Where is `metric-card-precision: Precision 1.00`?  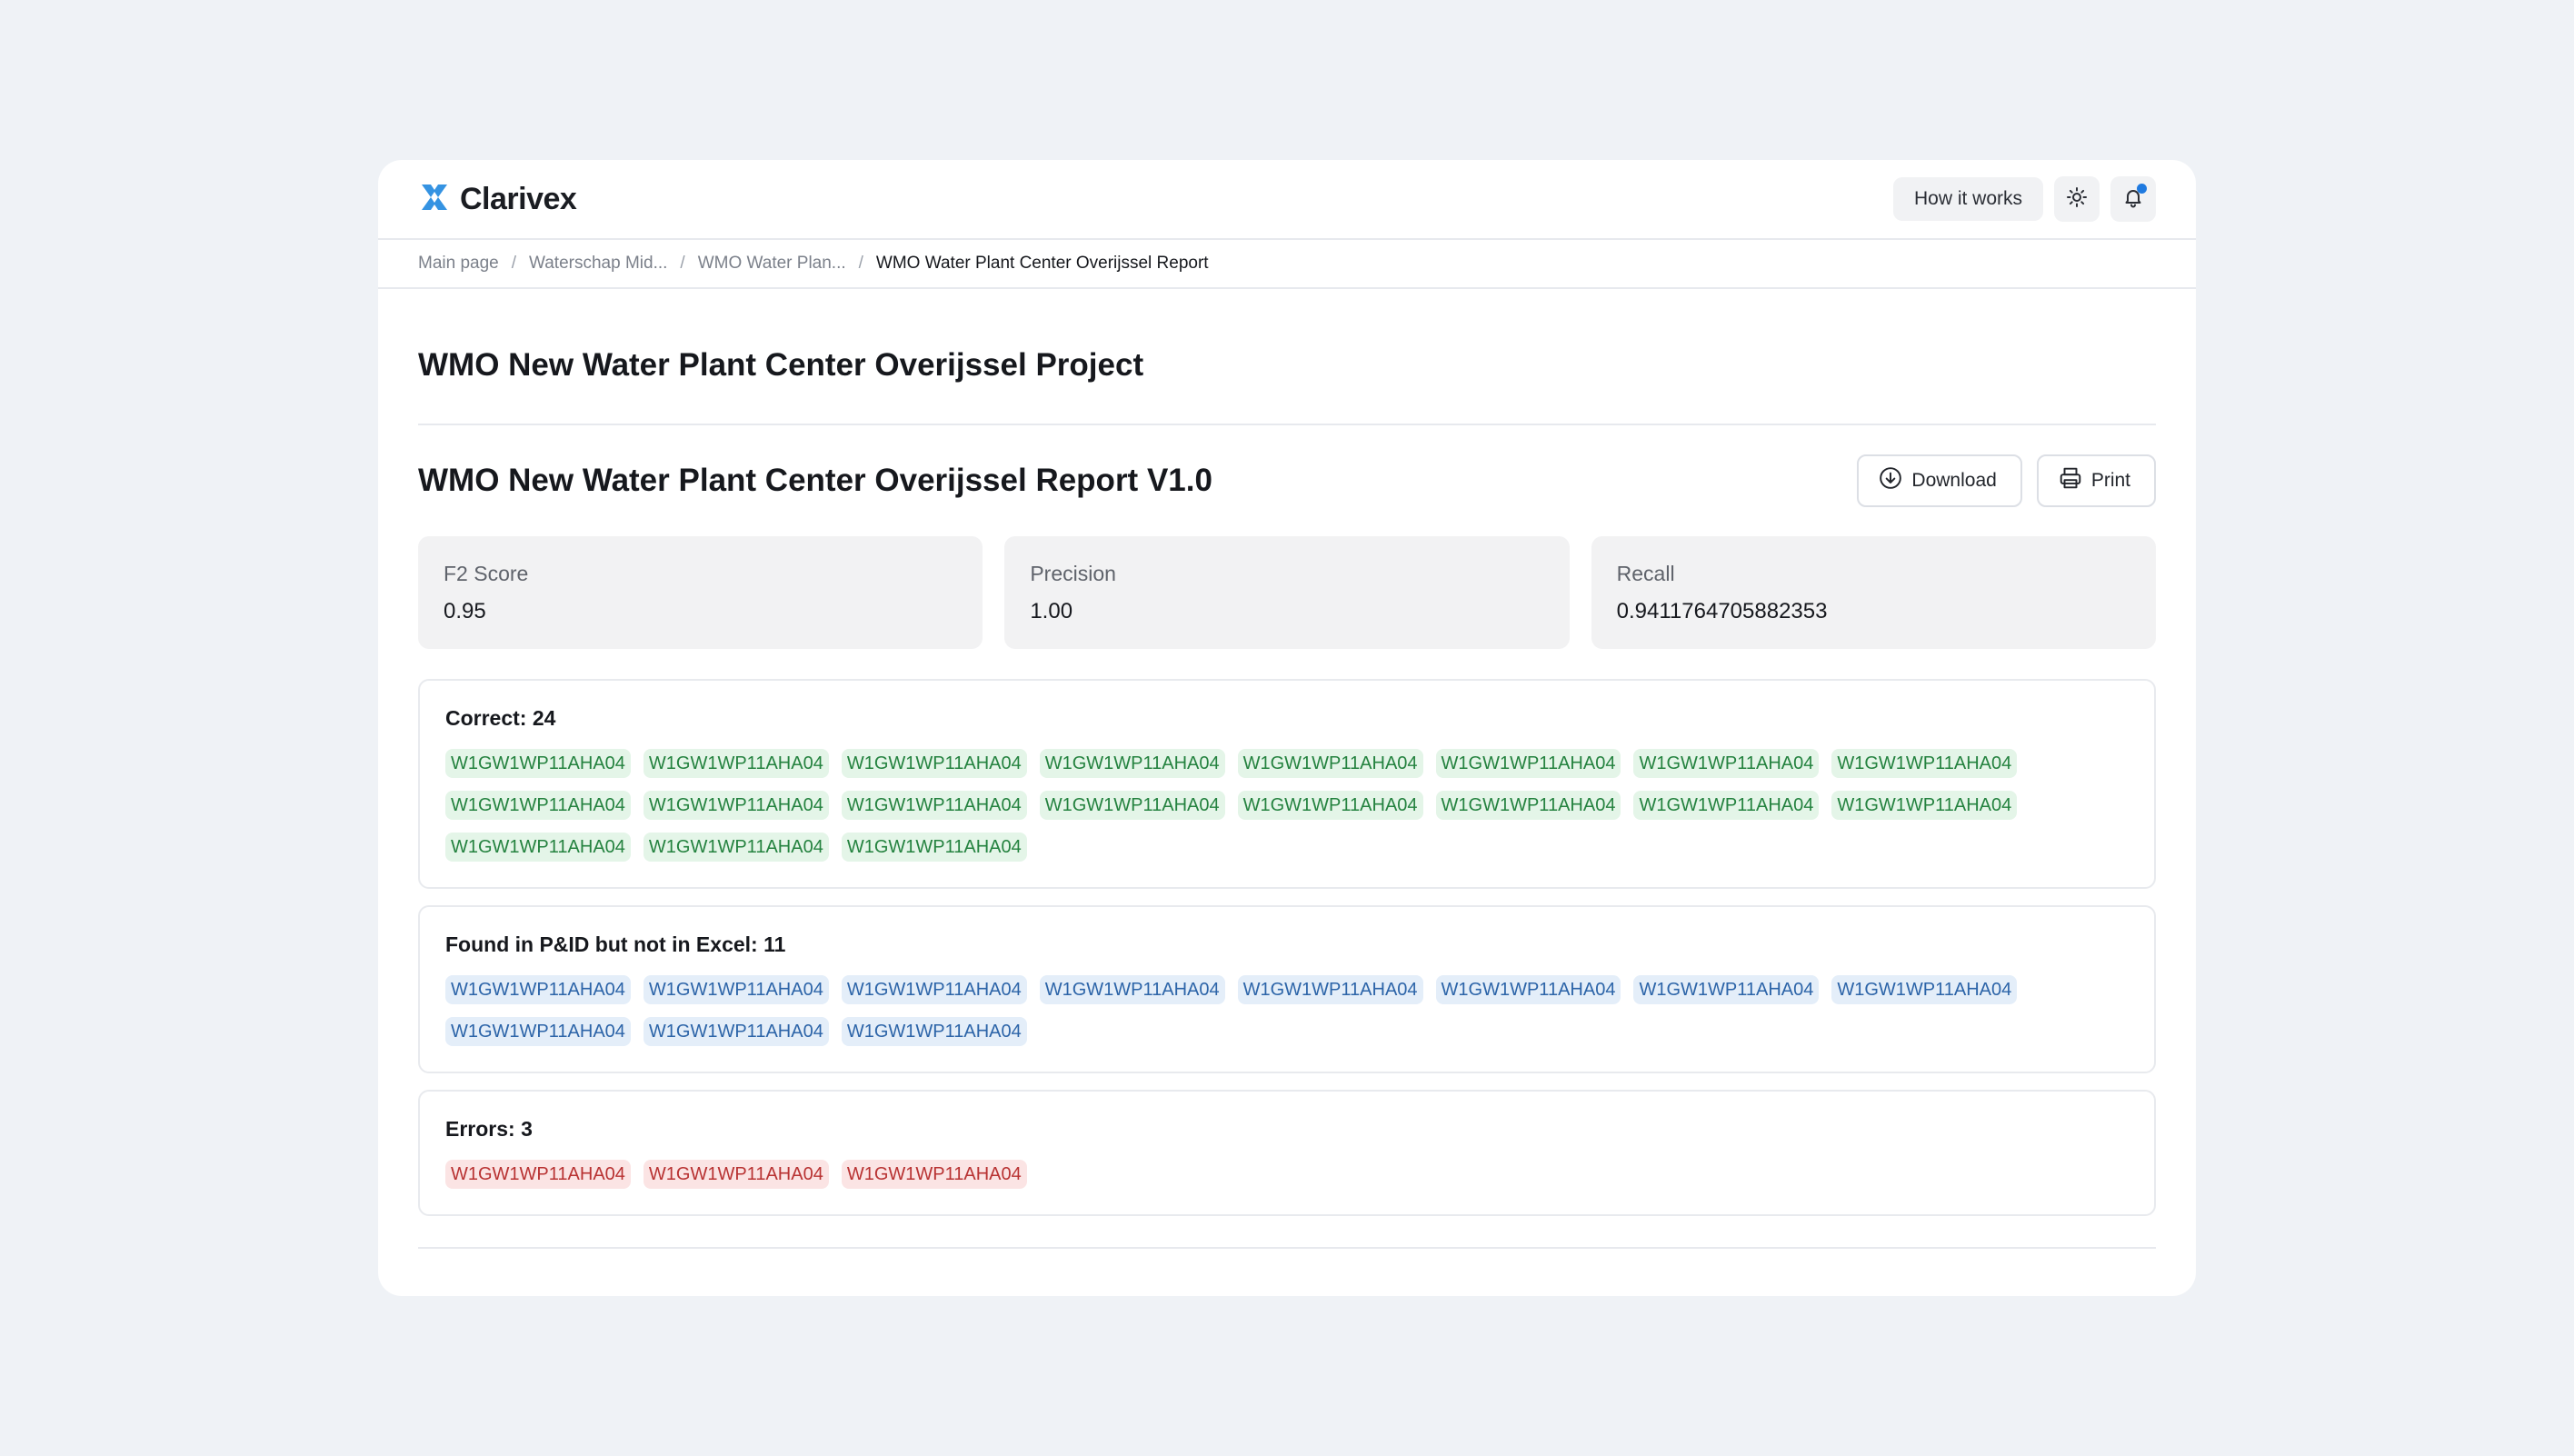
metric-card-precision: Precision 1.00 is located at coordinates (1287, 592).